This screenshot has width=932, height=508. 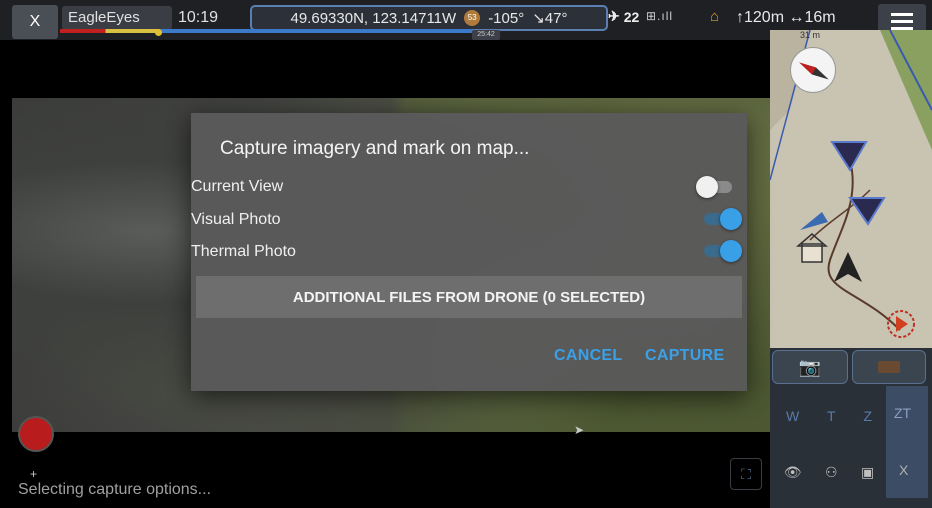 What do you see at coordinates (588, 356) in the screenshot?
I see `cancel-button: CANCEL` at bounding box center [588, 356].